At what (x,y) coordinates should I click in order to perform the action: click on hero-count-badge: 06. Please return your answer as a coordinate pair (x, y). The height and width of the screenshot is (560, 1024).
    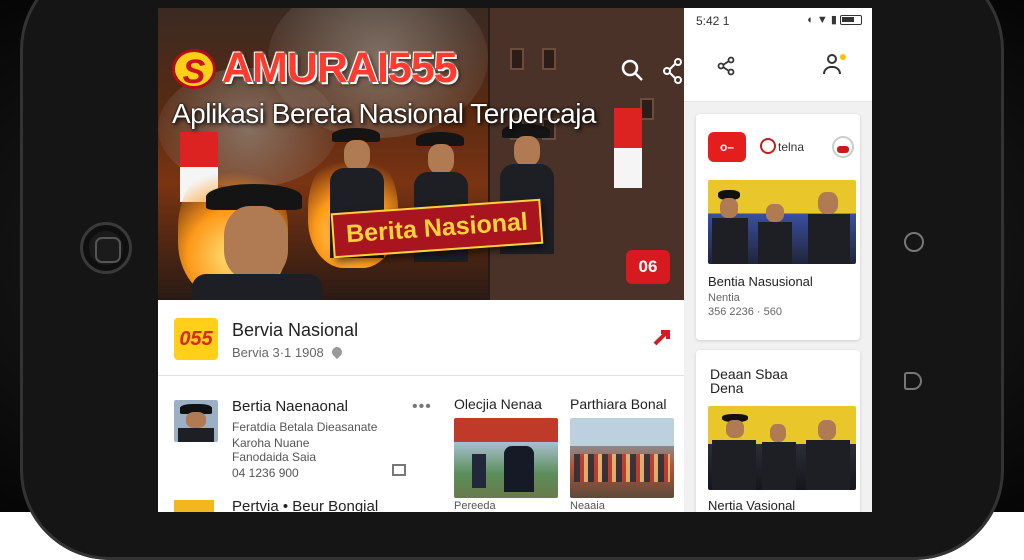
    Looking at the image, I should click on (648, 267).